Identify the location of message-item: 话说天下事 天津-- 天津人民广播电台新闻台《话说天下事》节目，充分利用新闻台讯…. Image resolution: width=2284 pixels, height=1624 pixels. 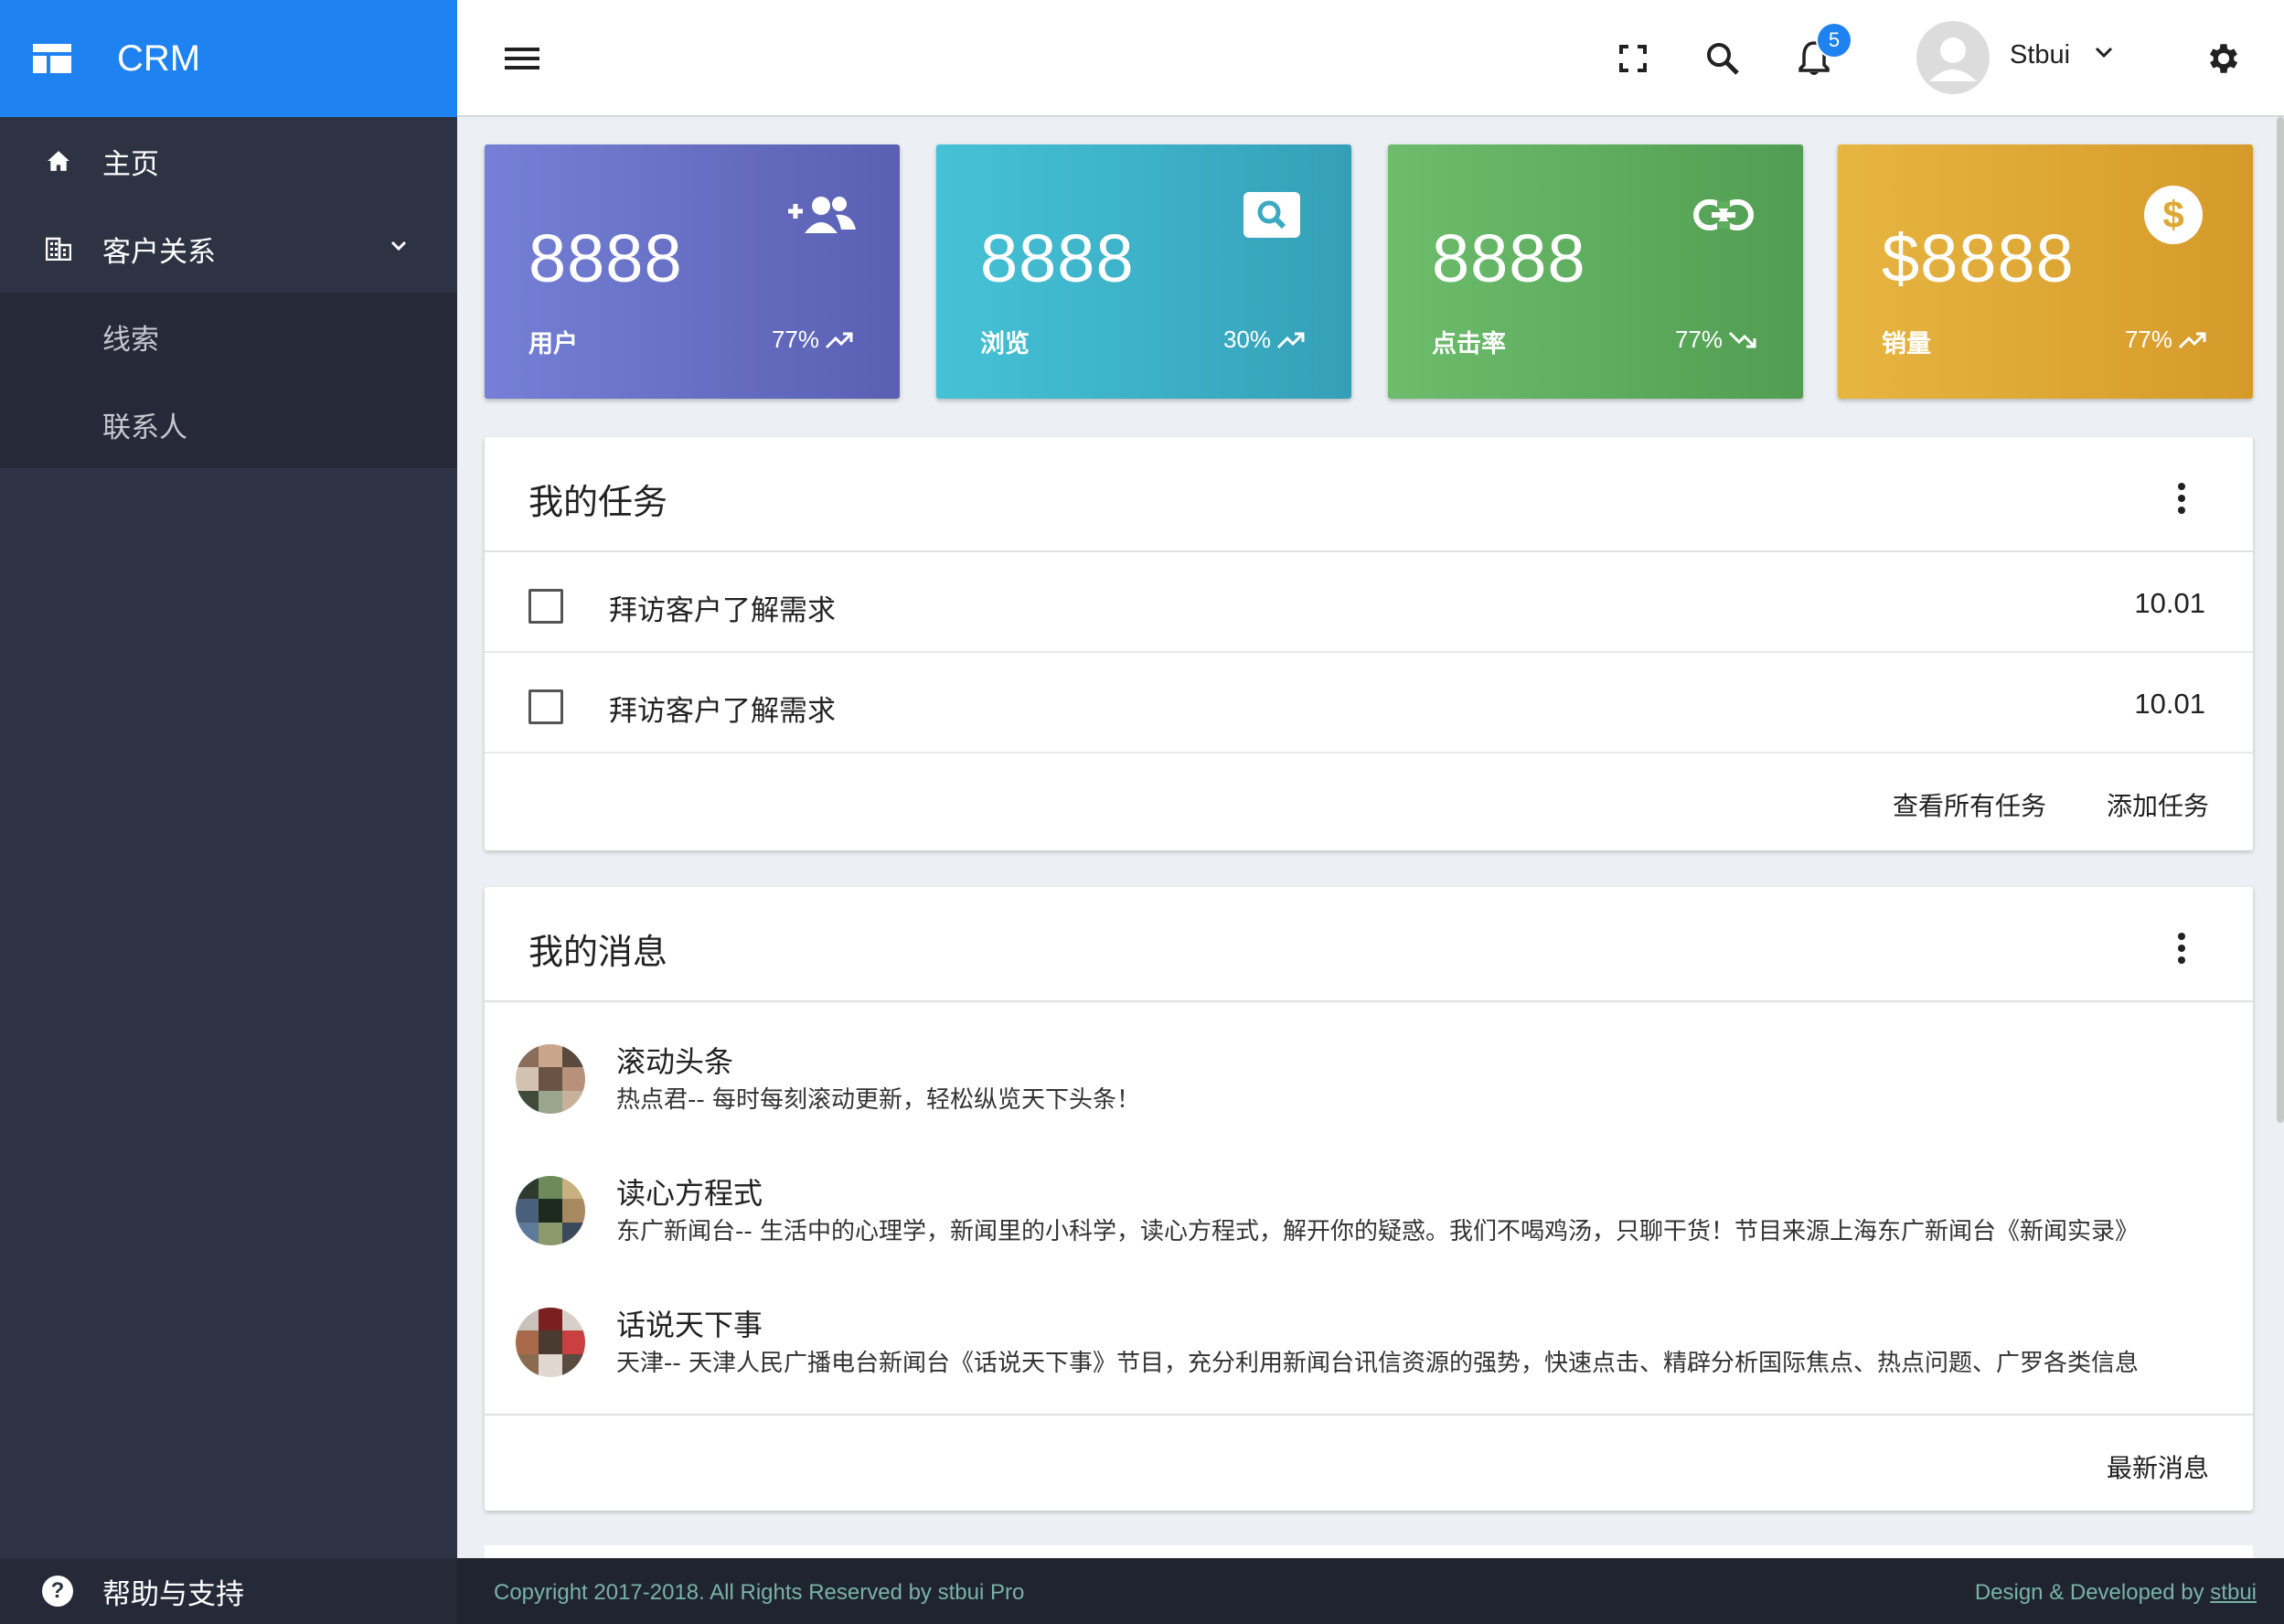
(1369, 1348).